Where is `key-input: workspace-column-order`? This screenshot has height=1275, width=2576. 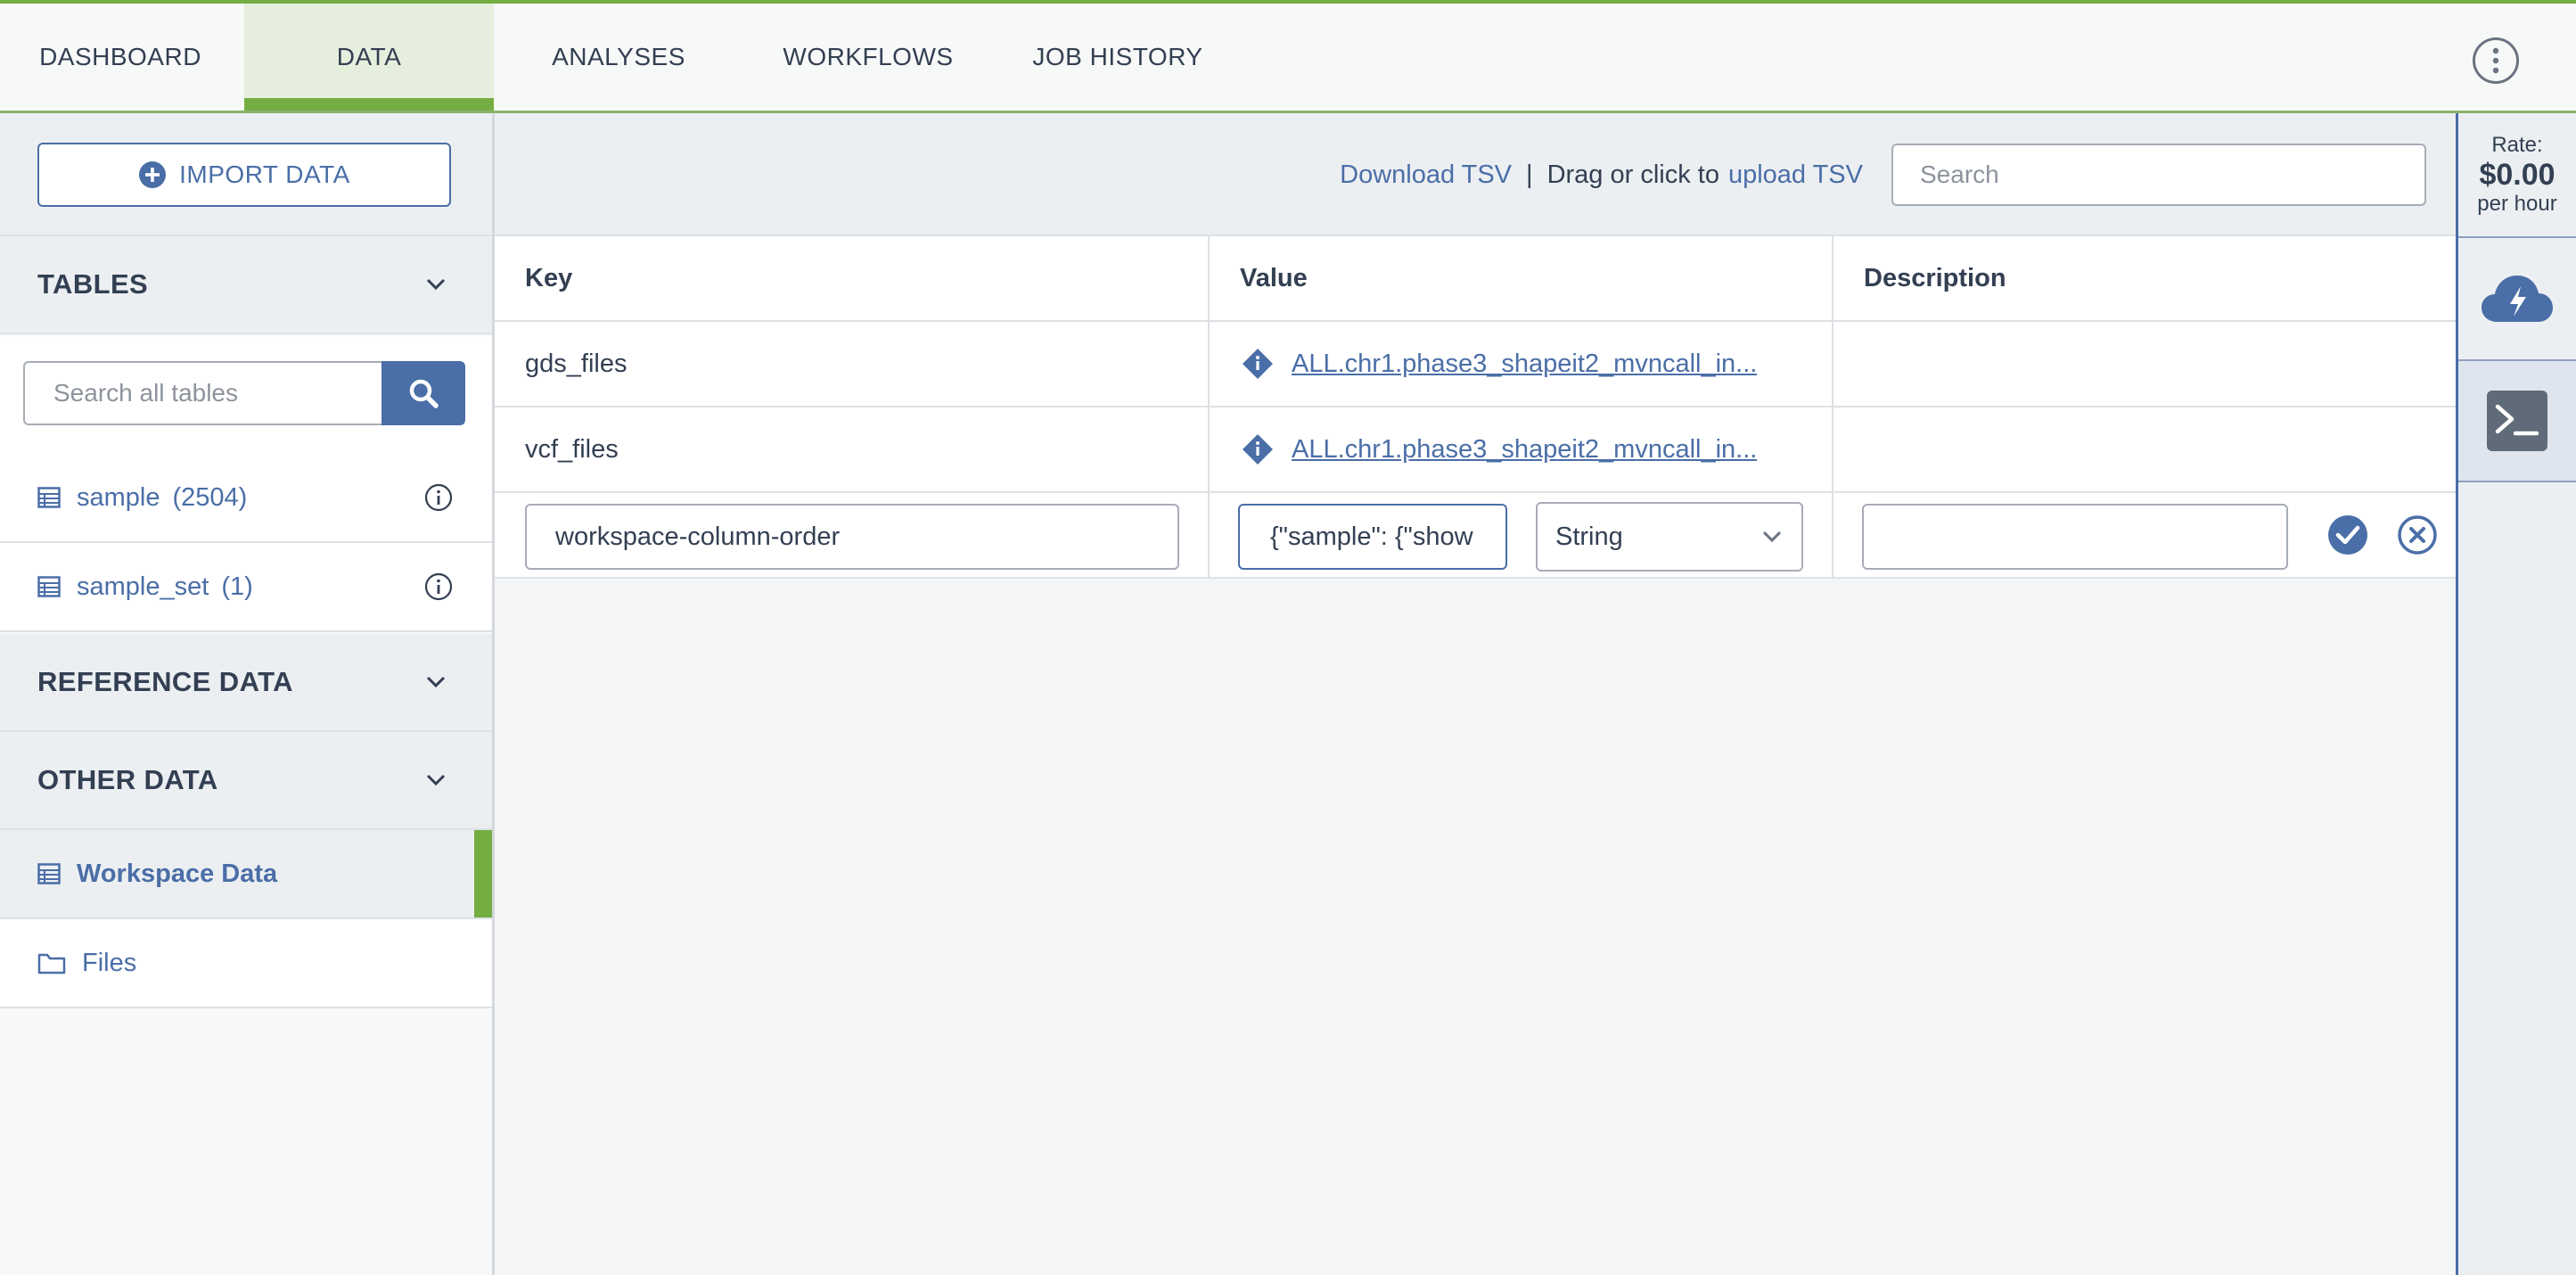
key-input: workspace-column-order is located at coordinates (852, 537).